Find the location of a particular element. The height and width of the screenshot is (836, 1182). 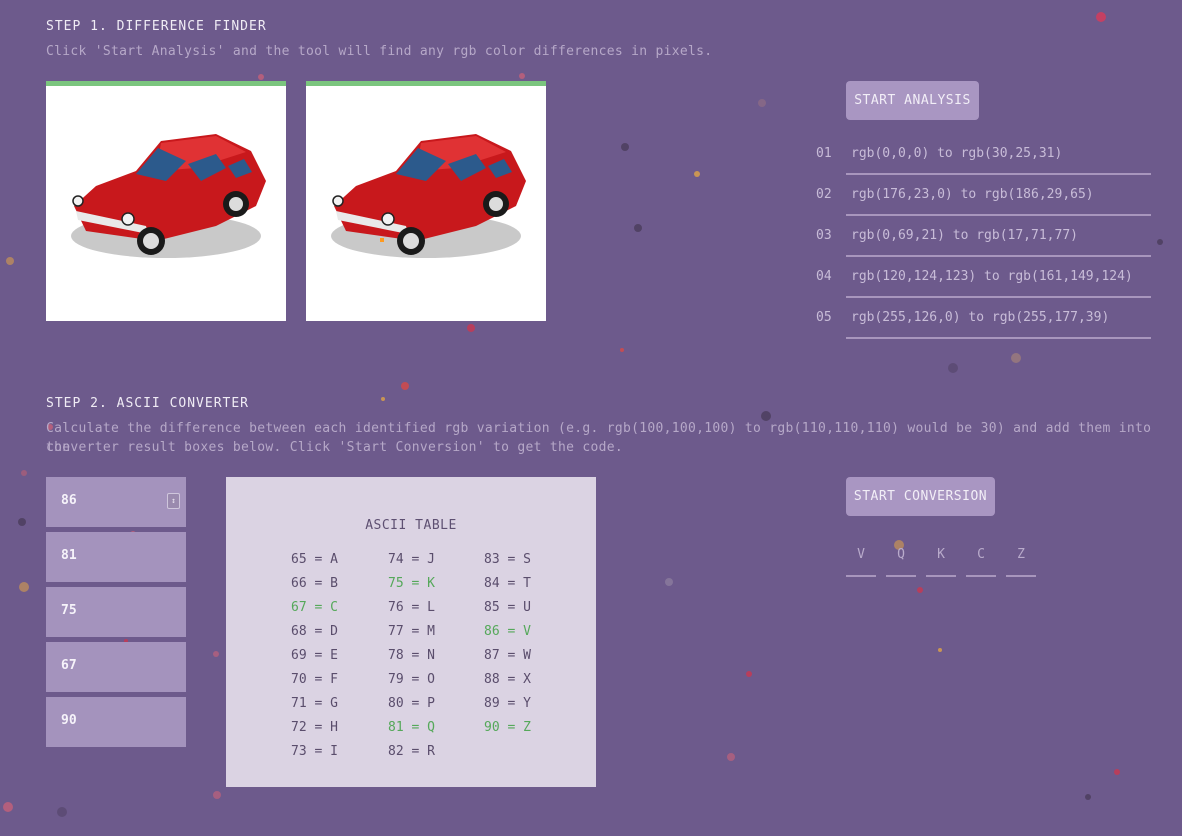

result-number: 01 is located at coordinates (824, 153).